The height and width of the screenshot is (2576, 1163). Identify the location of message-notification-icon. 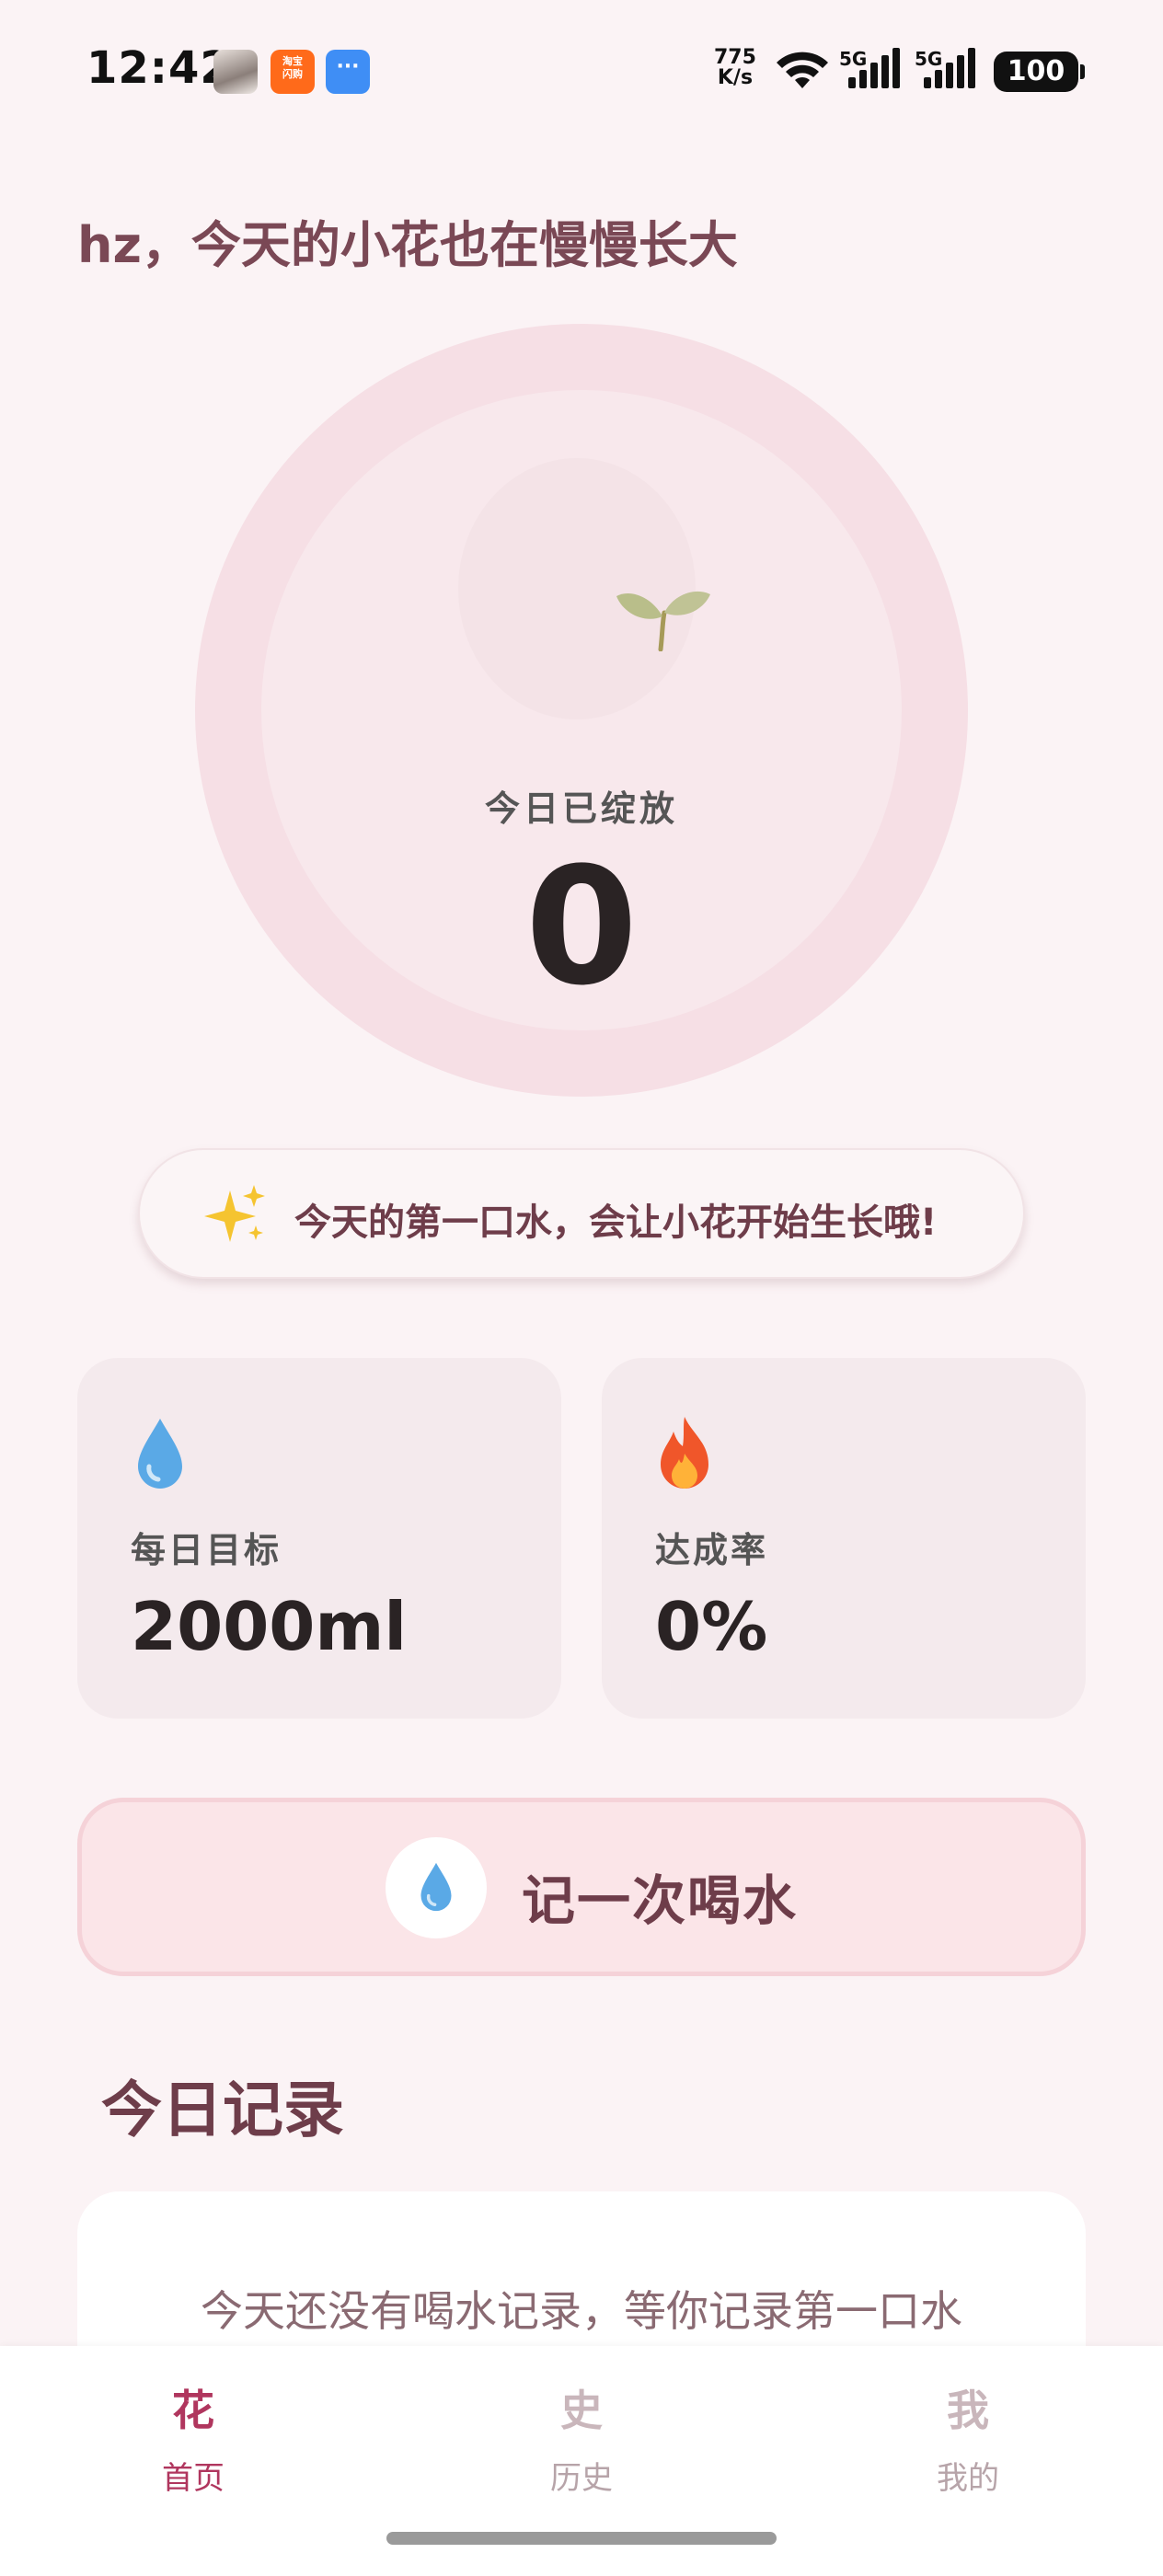
(348, 72).